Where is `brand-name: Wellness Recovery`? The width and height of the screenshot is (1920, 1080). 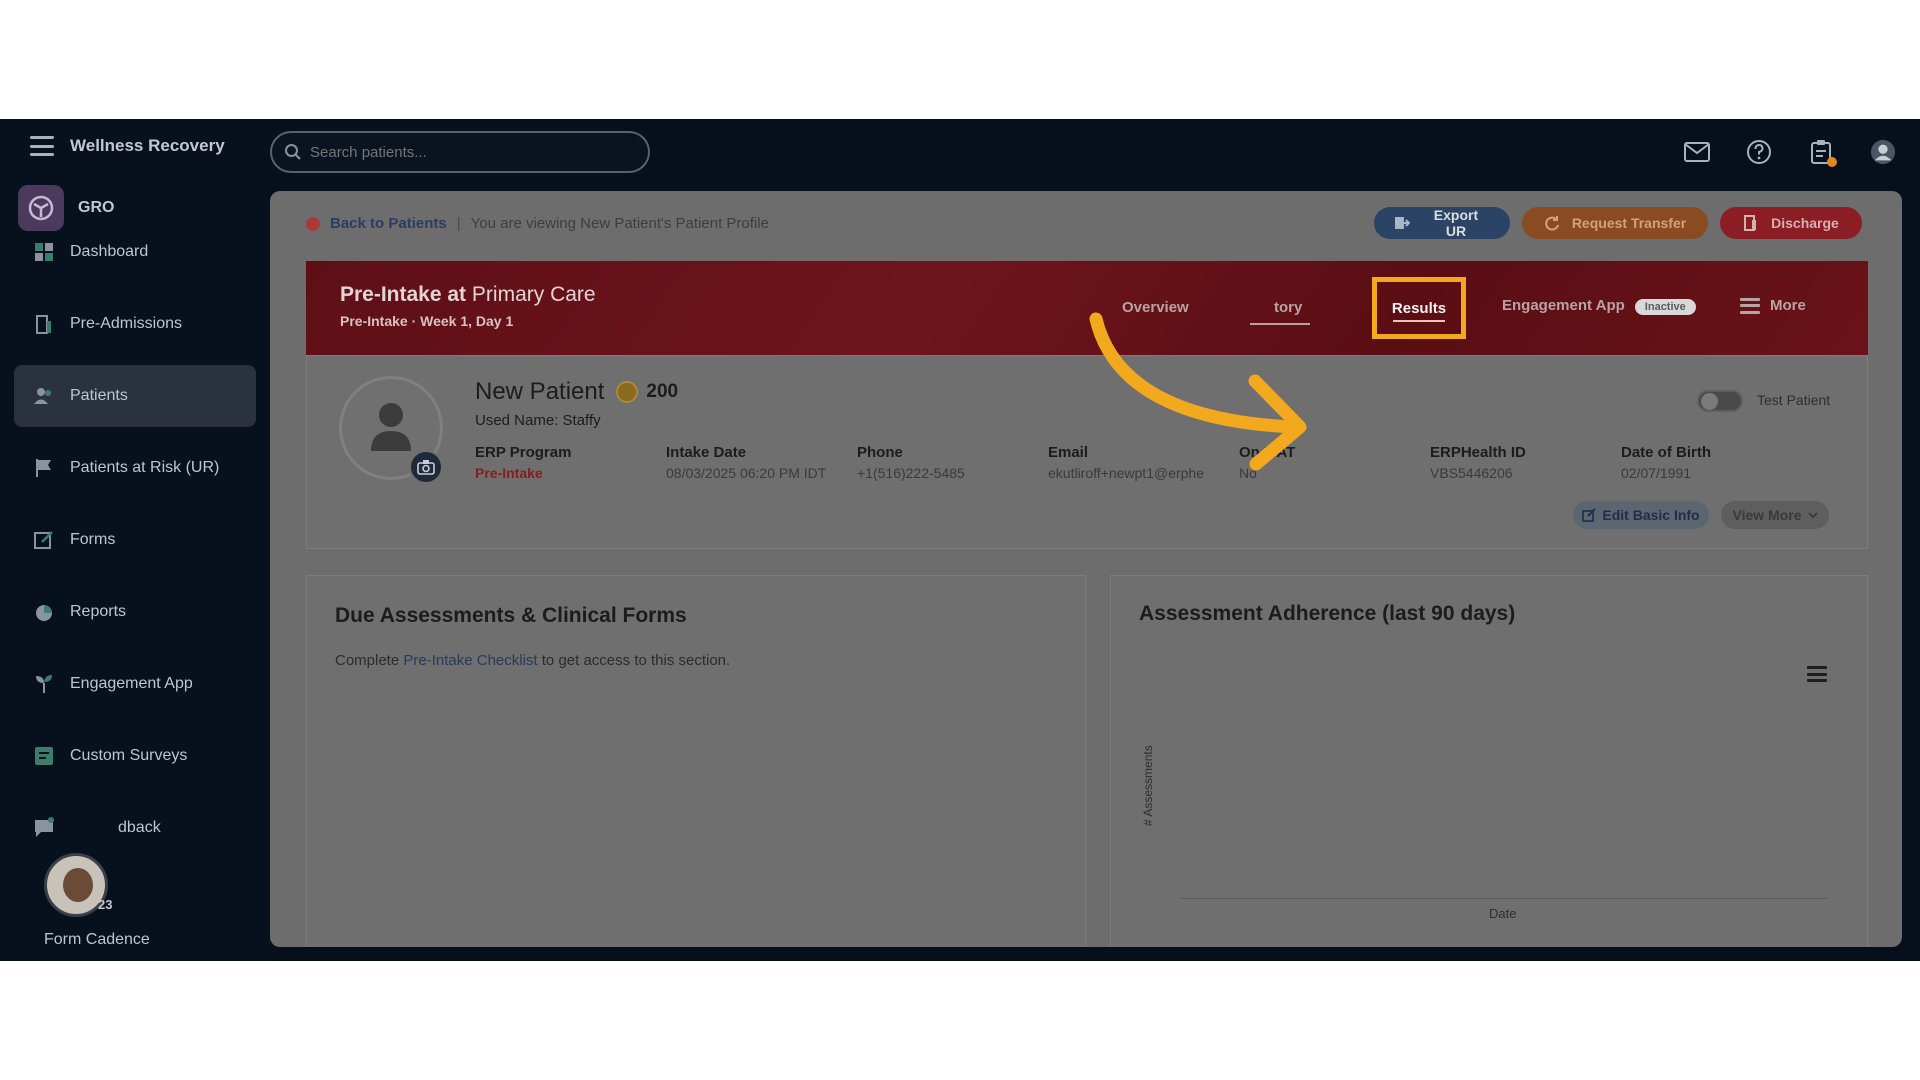 brand-name: Wellness Recovery is located at coordinates (147, 145).